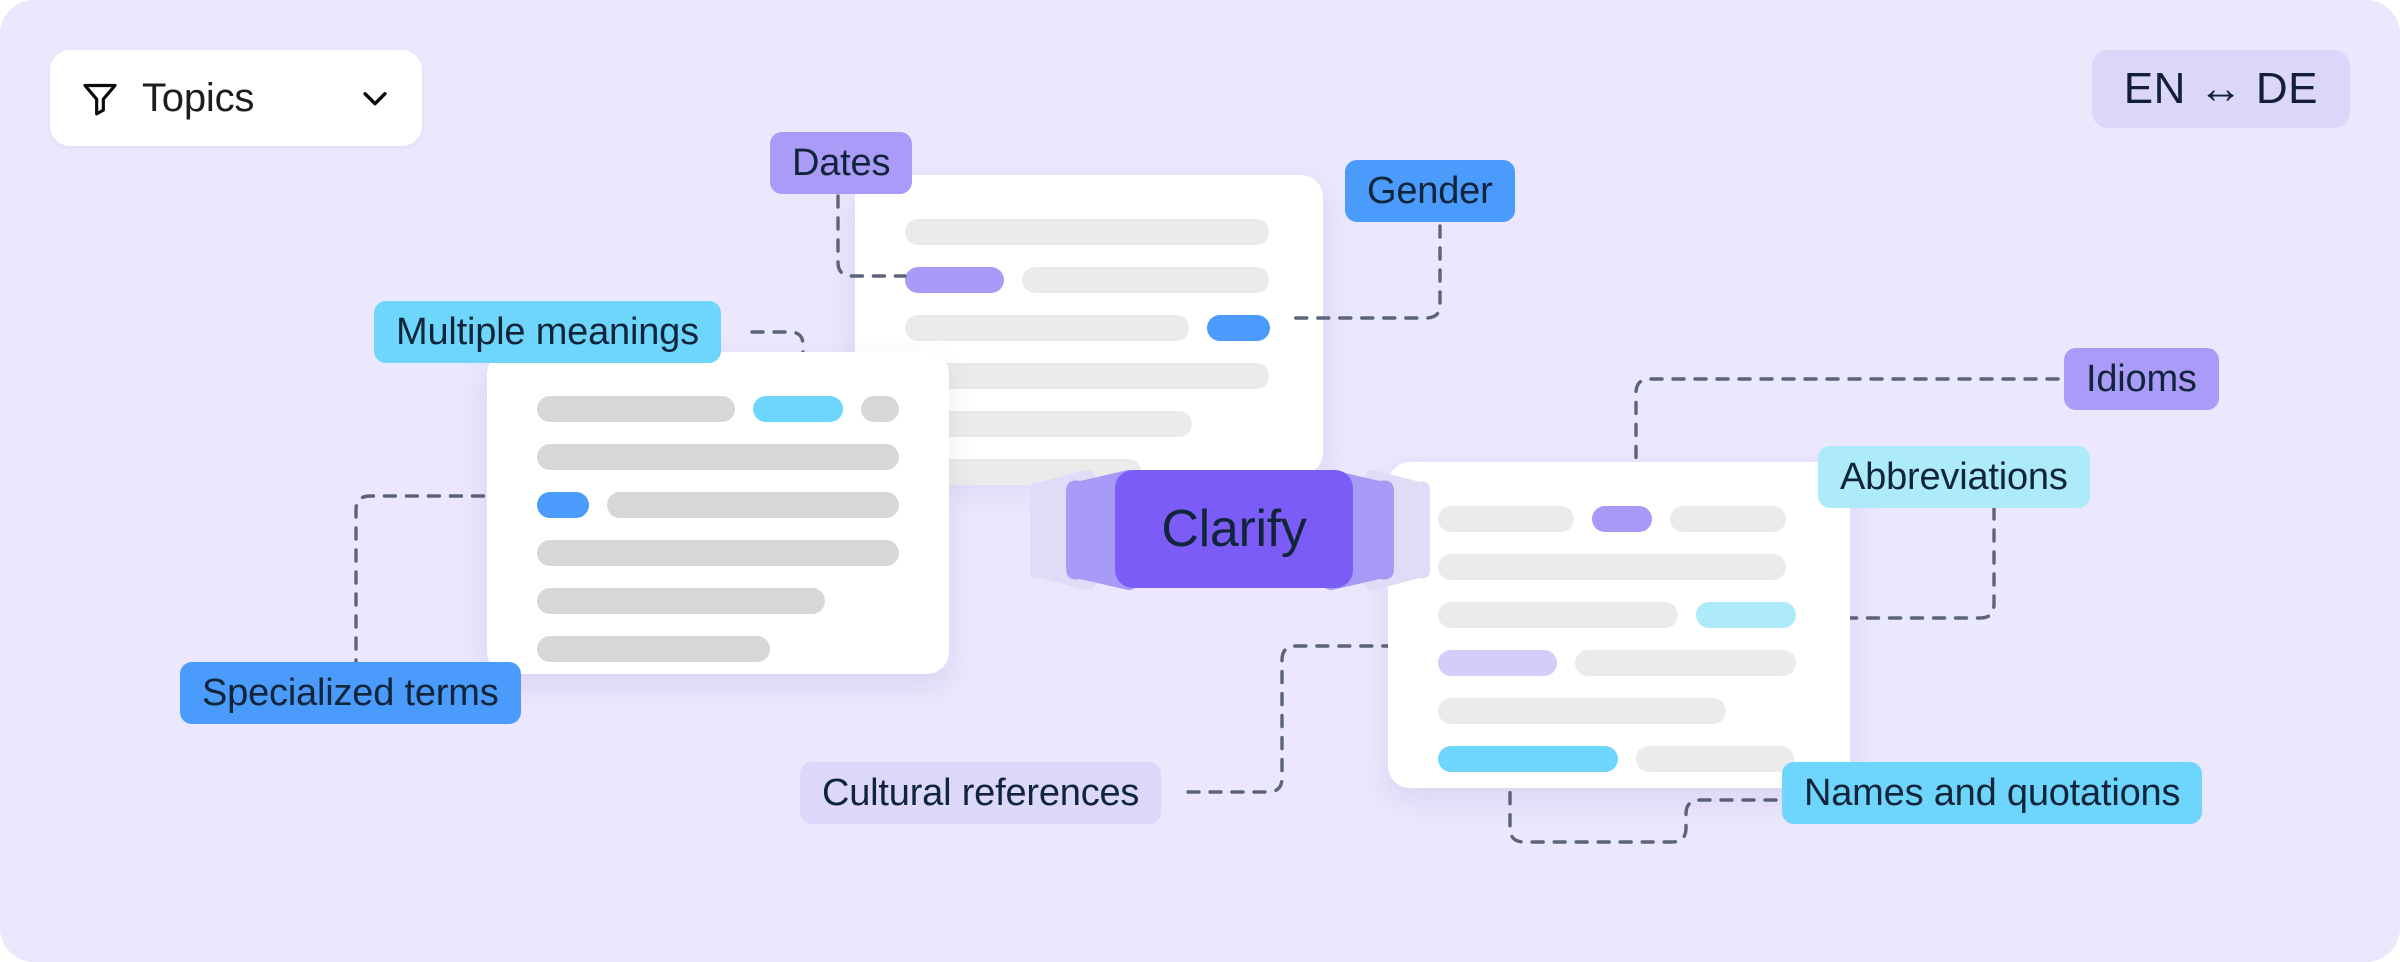 The height and width of the screenshot is (962, 2400). I want to click on clarify-node: Clarify, so click(1230, 530).